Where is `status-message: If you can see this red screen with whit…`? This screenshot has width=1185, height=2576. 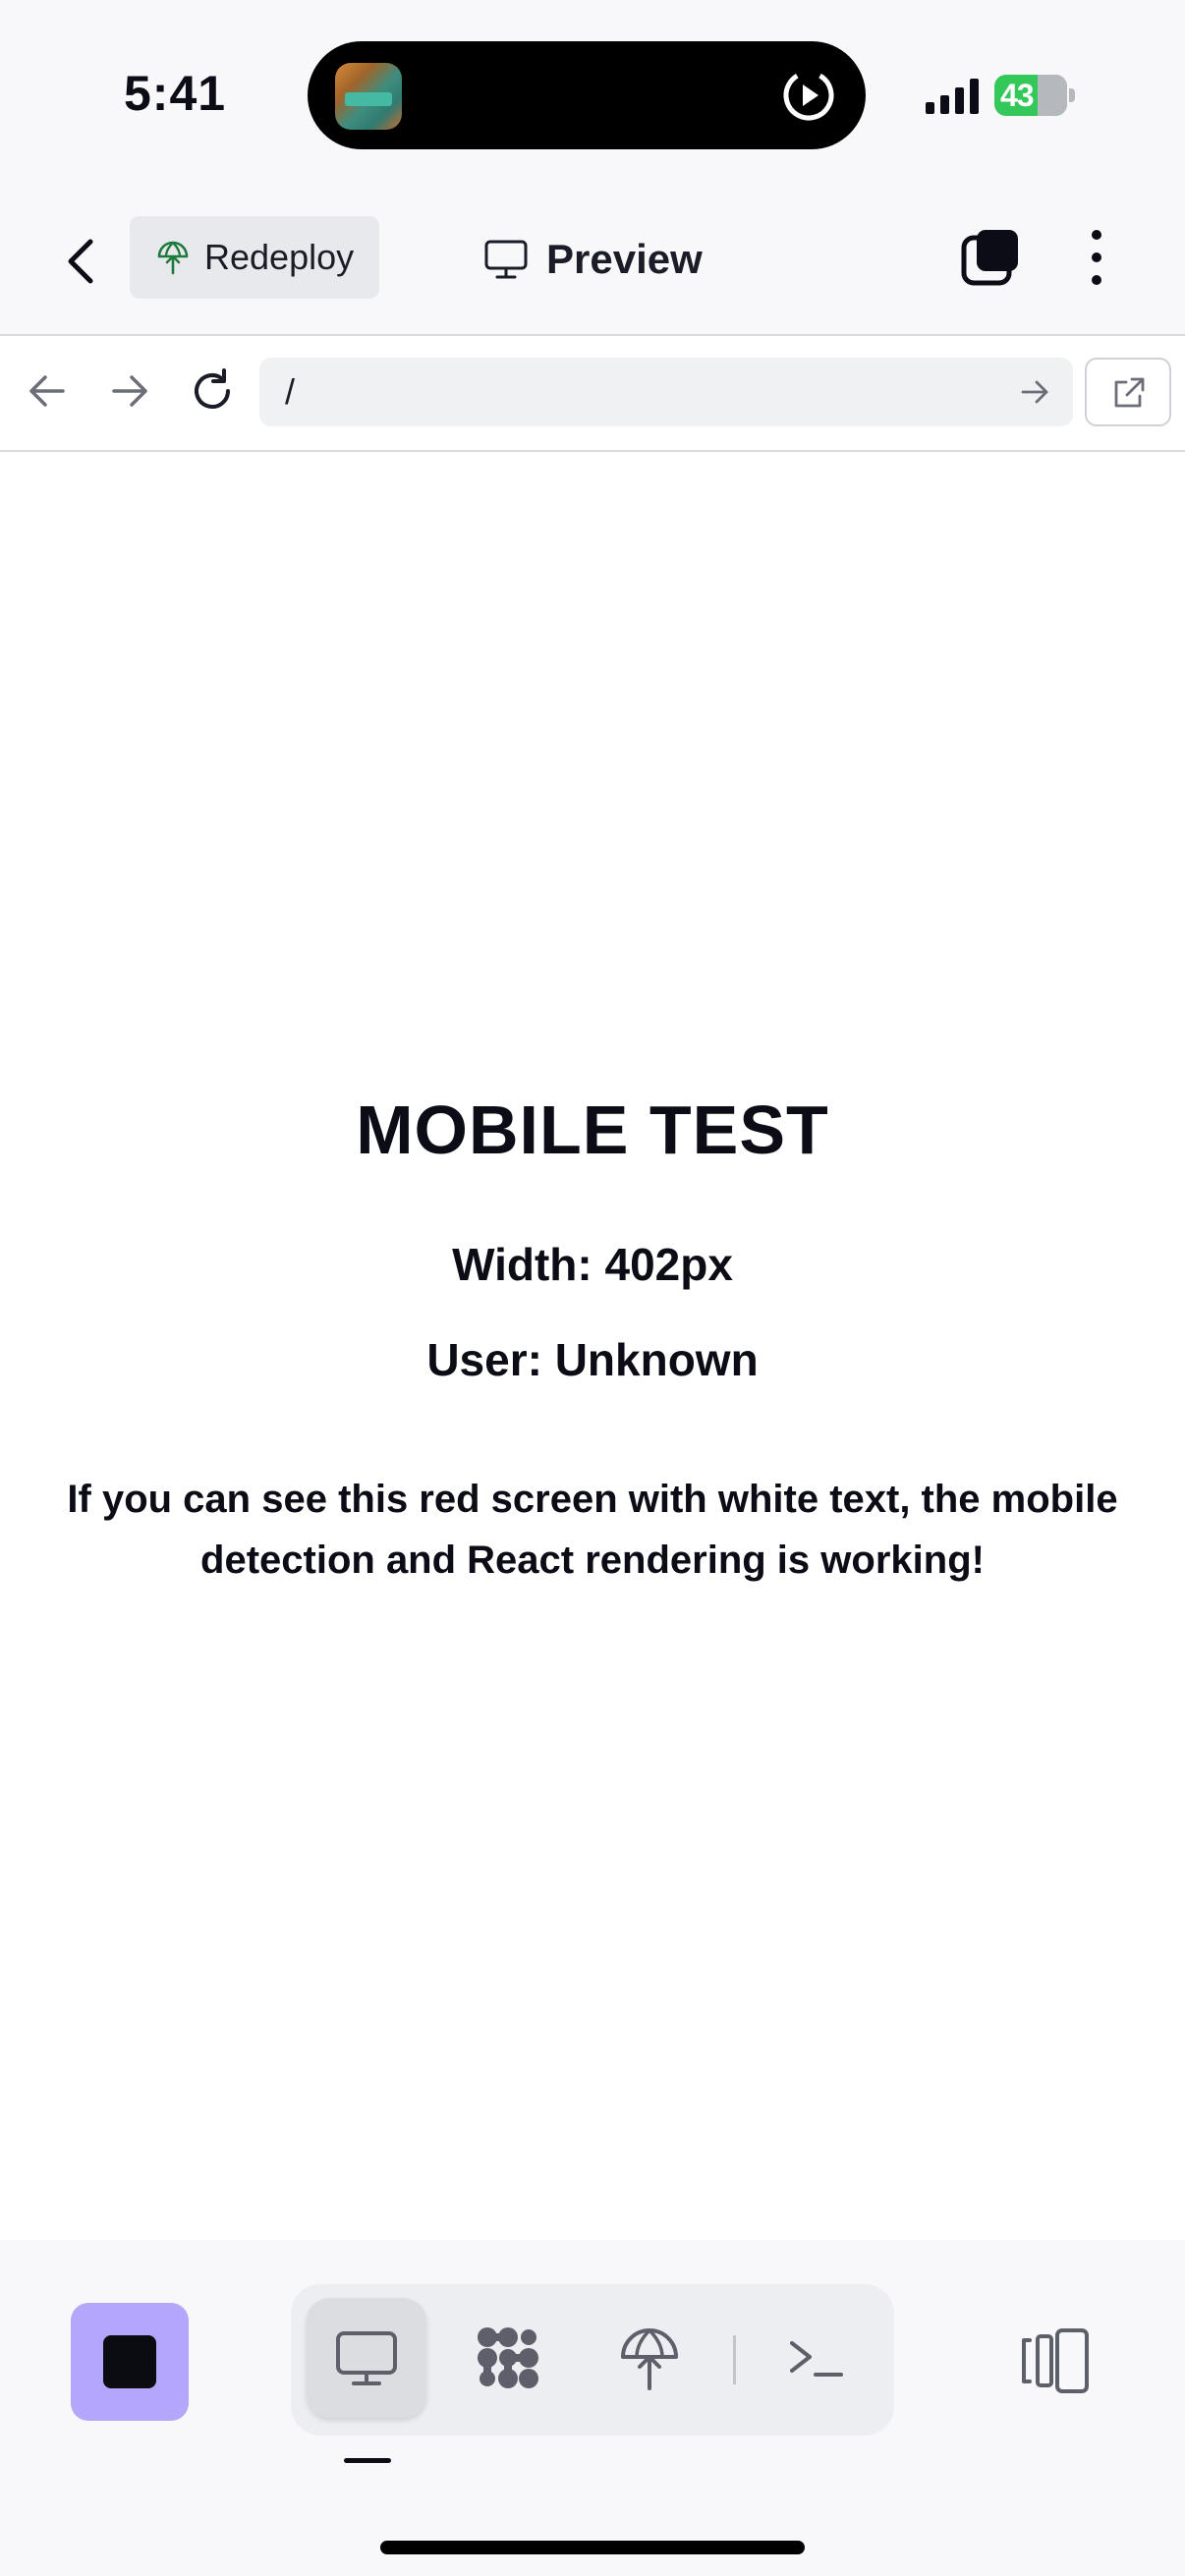 status-message: If you can see this red screen with whit… is located at coordinates (592, 1530).